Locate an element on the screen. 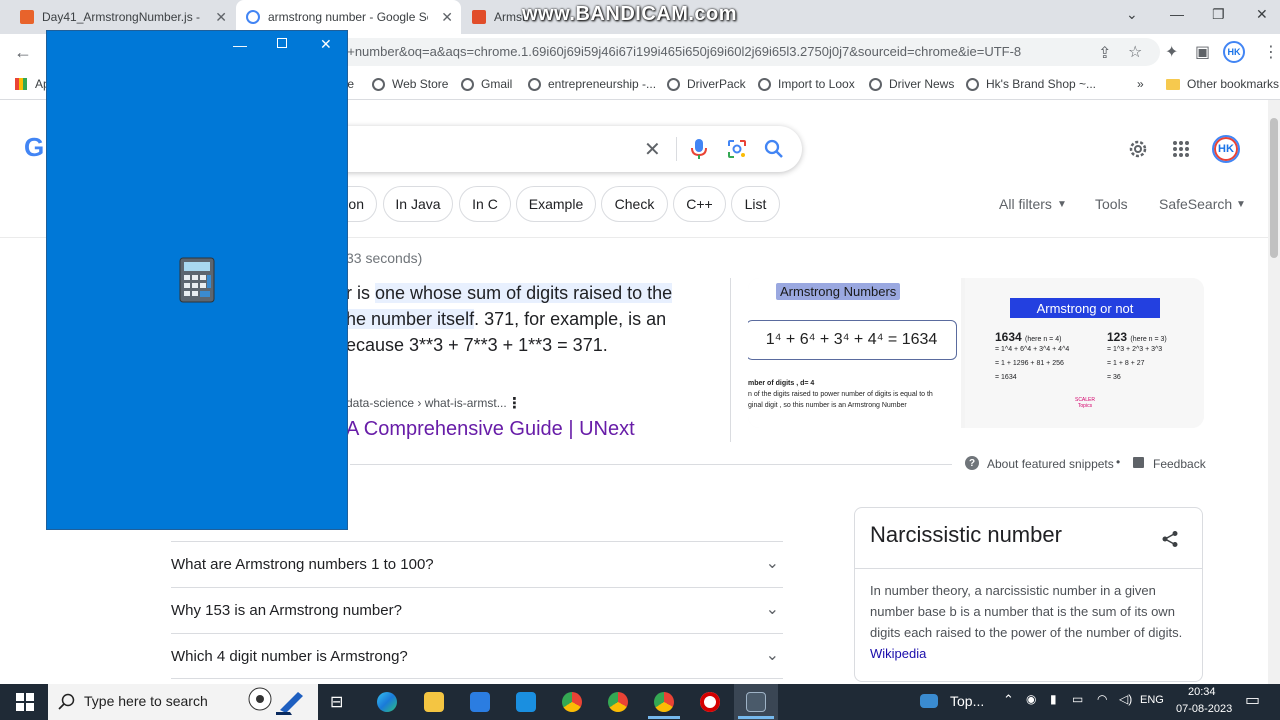 The width and height of the screenshot is (1280, 720). tools-button: Tools is located at coordinates (1111, 204).